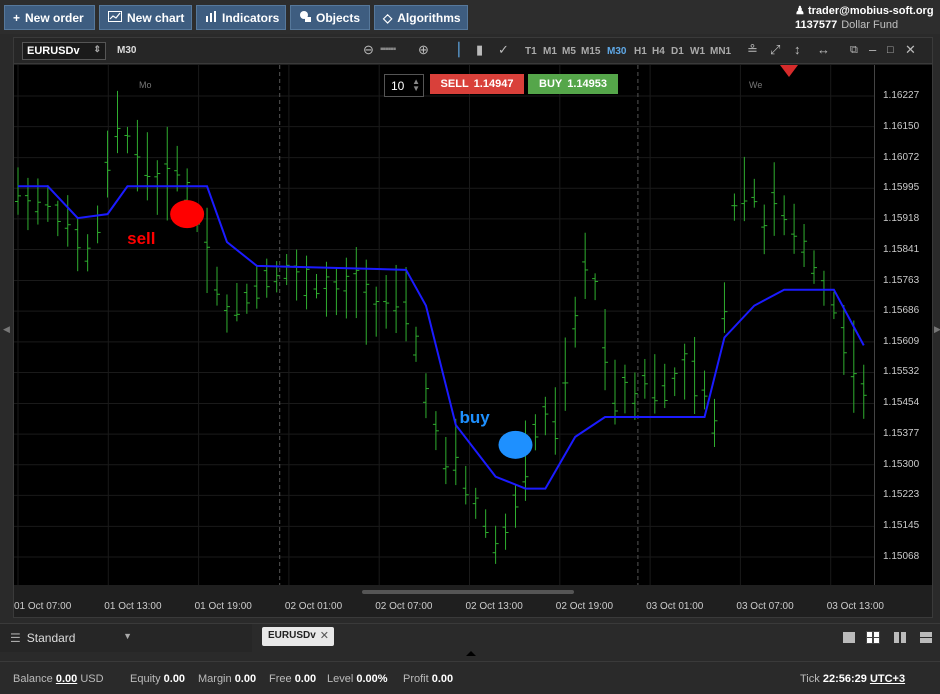 Image resolution: width=940 pixels, height=694 pixels. I want to click on layout-grid-icon, so click(873, 637).